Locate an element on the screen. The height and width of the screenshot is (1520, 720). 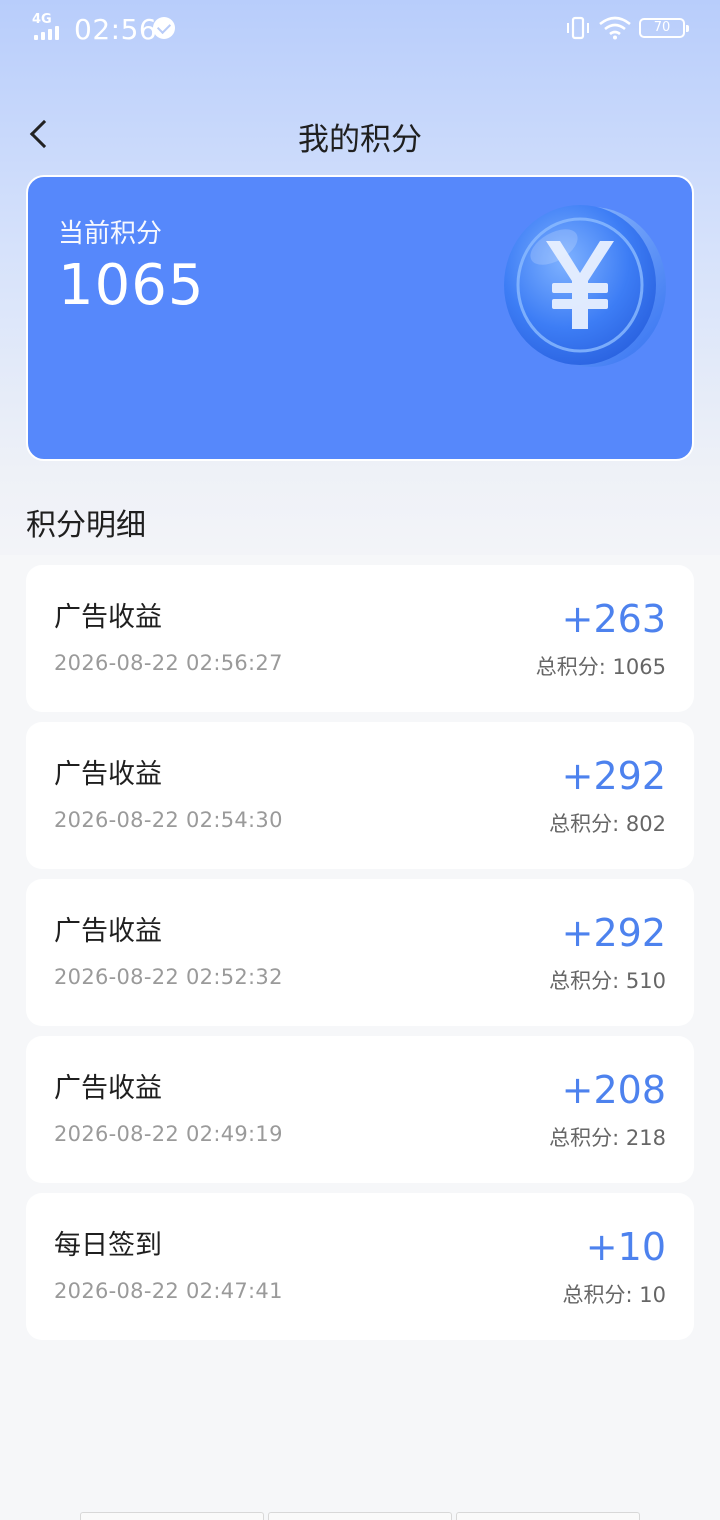
battery-level: 70 is located at coordinates (662, 27).